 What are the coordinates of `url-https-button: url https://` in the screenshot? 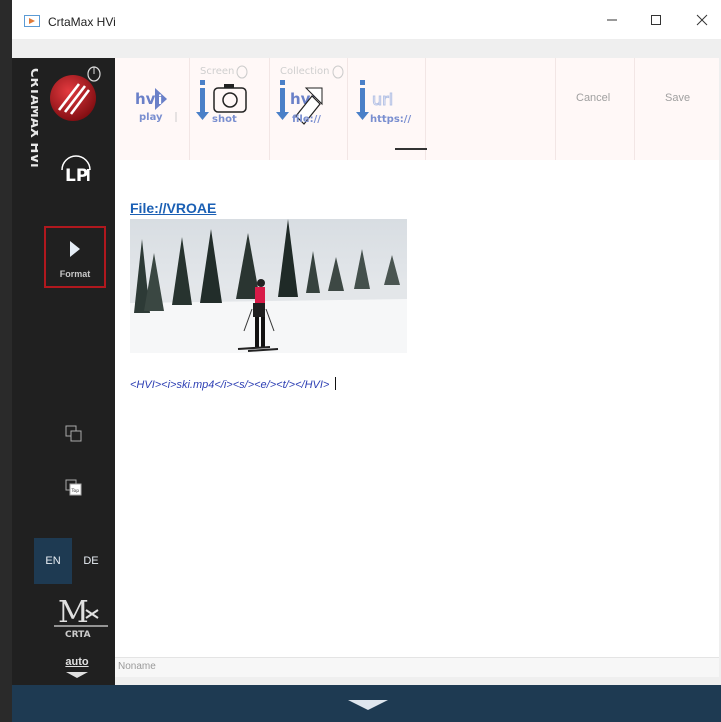 It's located at (387, 109).